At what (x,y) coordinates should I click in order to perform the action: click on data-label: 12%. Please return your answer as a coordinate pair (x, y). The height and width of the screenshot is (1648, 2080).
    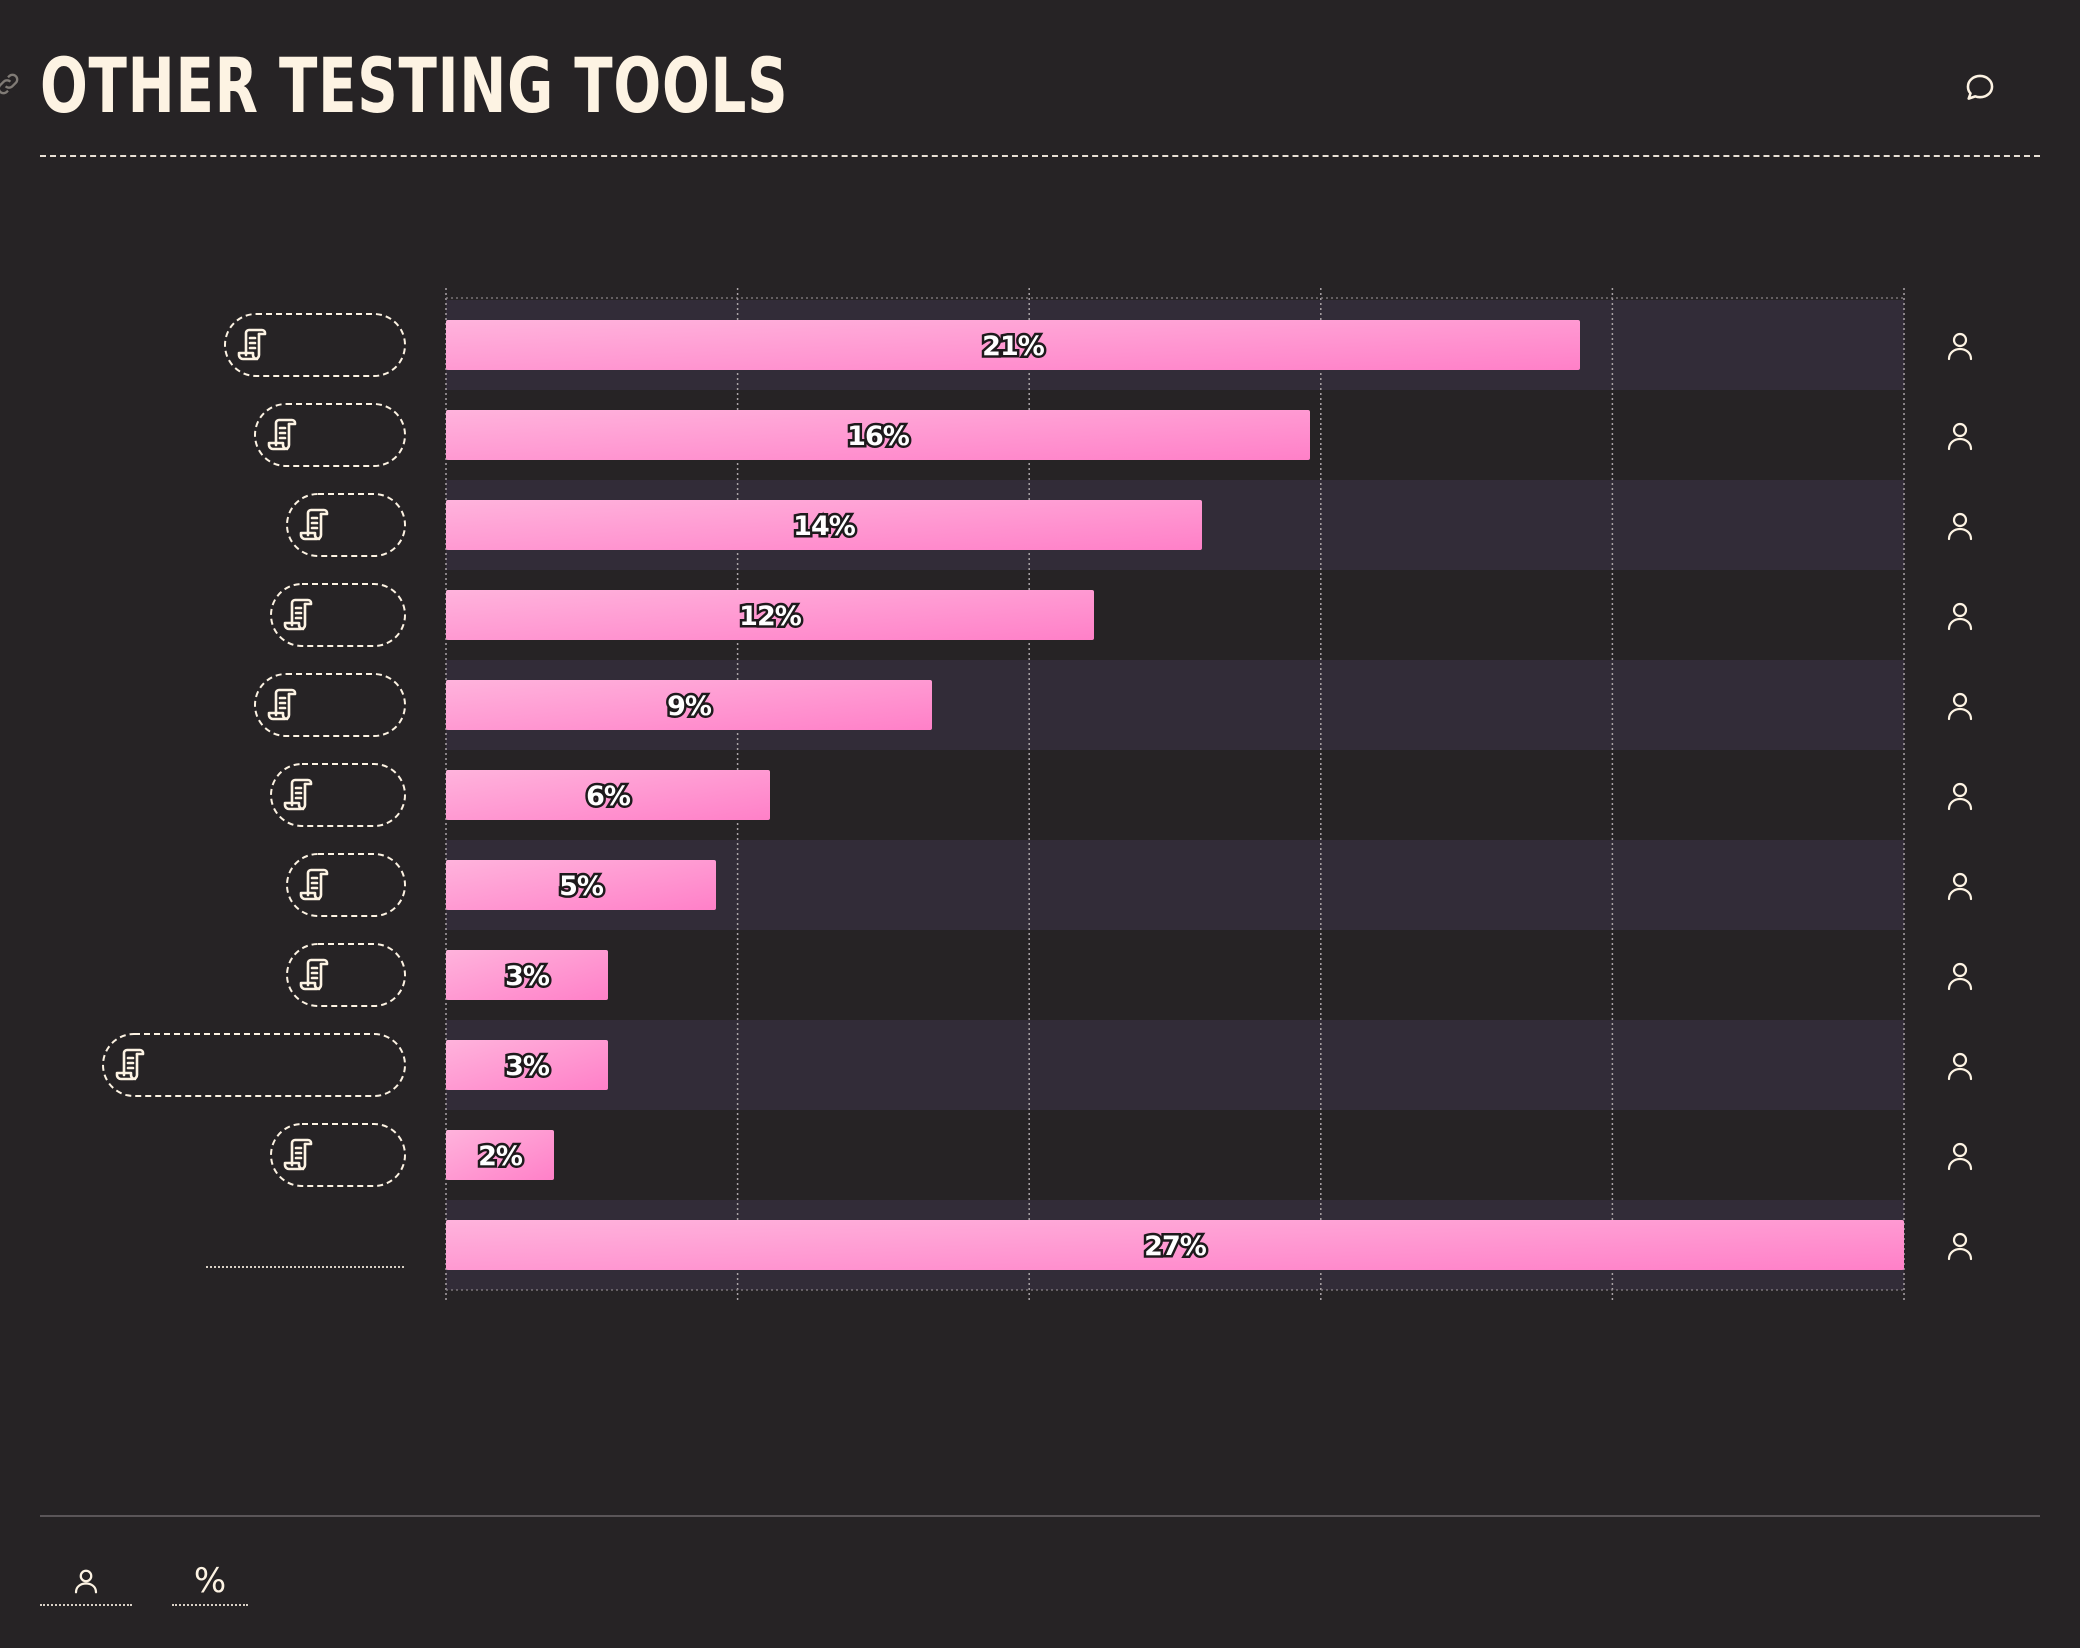
    Looking at the image, I should click on (770, 616).